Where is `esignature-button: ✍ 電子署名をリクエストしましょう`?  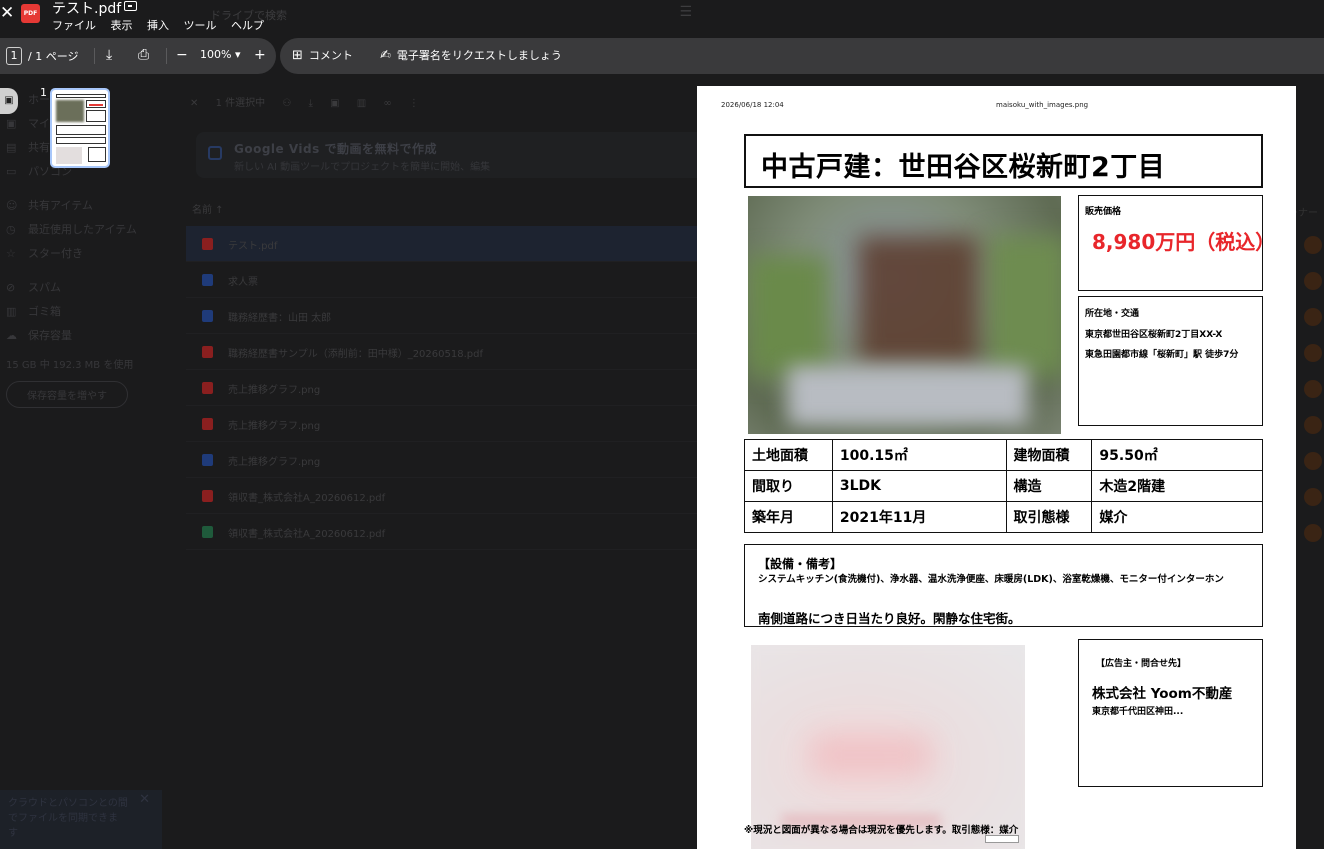
esignature-button: ✍ 電子署名をリクエストしましょう is located at coordinates (471, 55).